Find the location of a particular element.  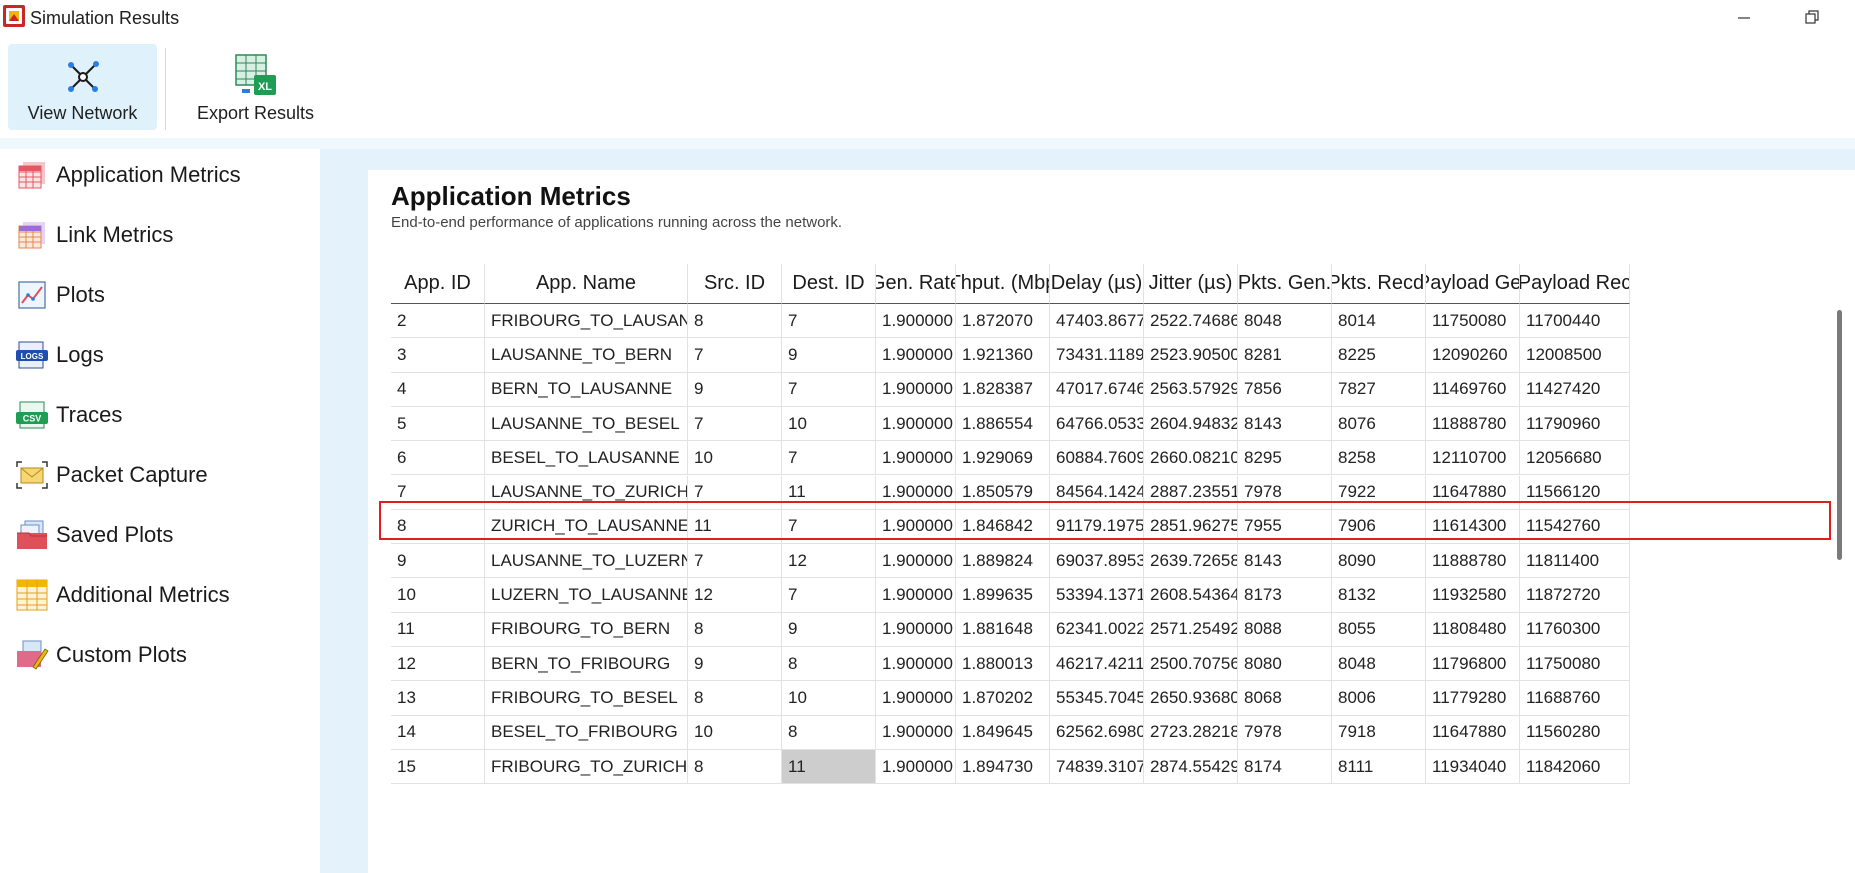

table-cell: 2522.746863 is located at coordinates (1191, 321).